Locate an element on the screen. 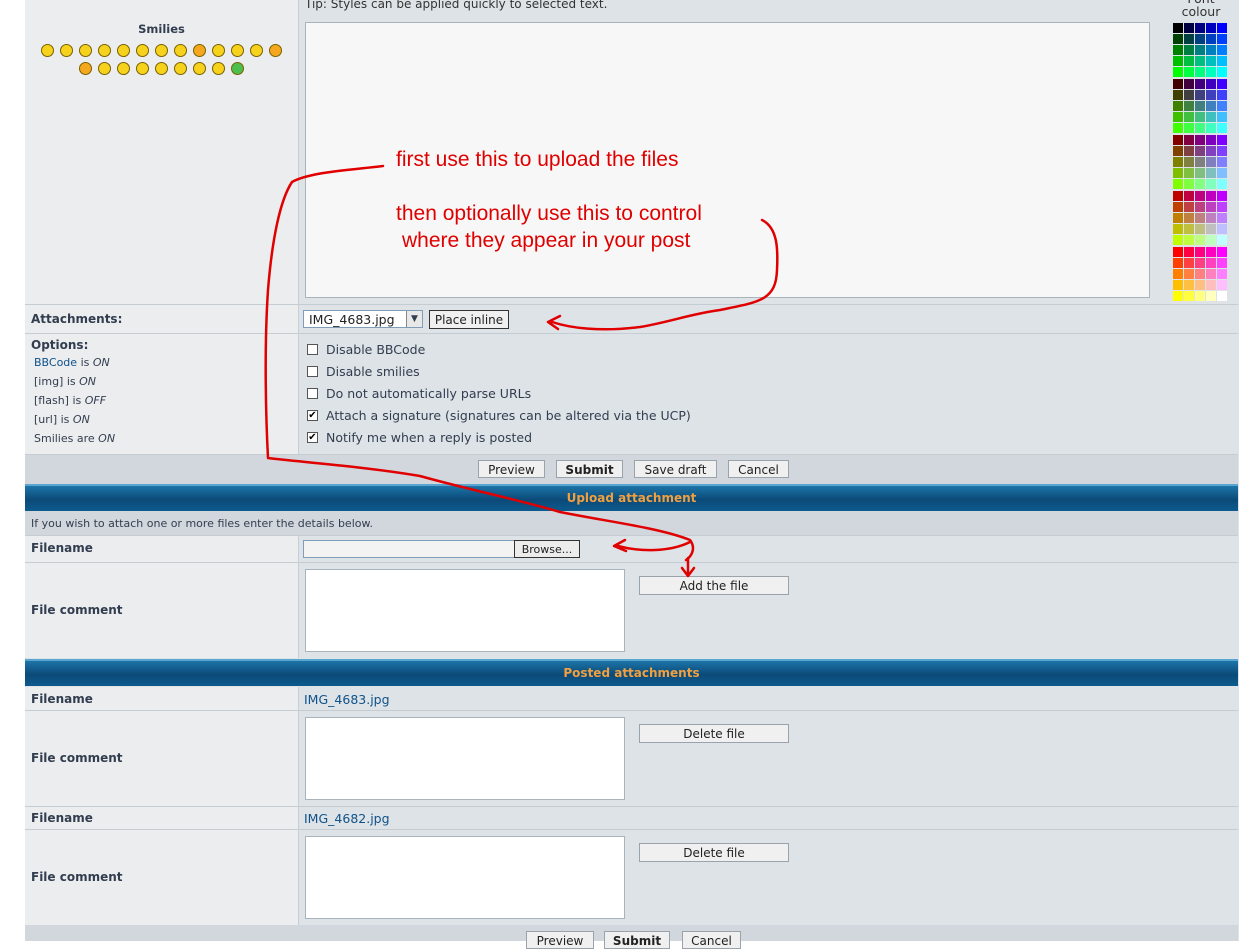 The width and height of the screenshot is (1245, 950). annotation-control-text: then optionally use this to control is located at coordinates (549, 213).